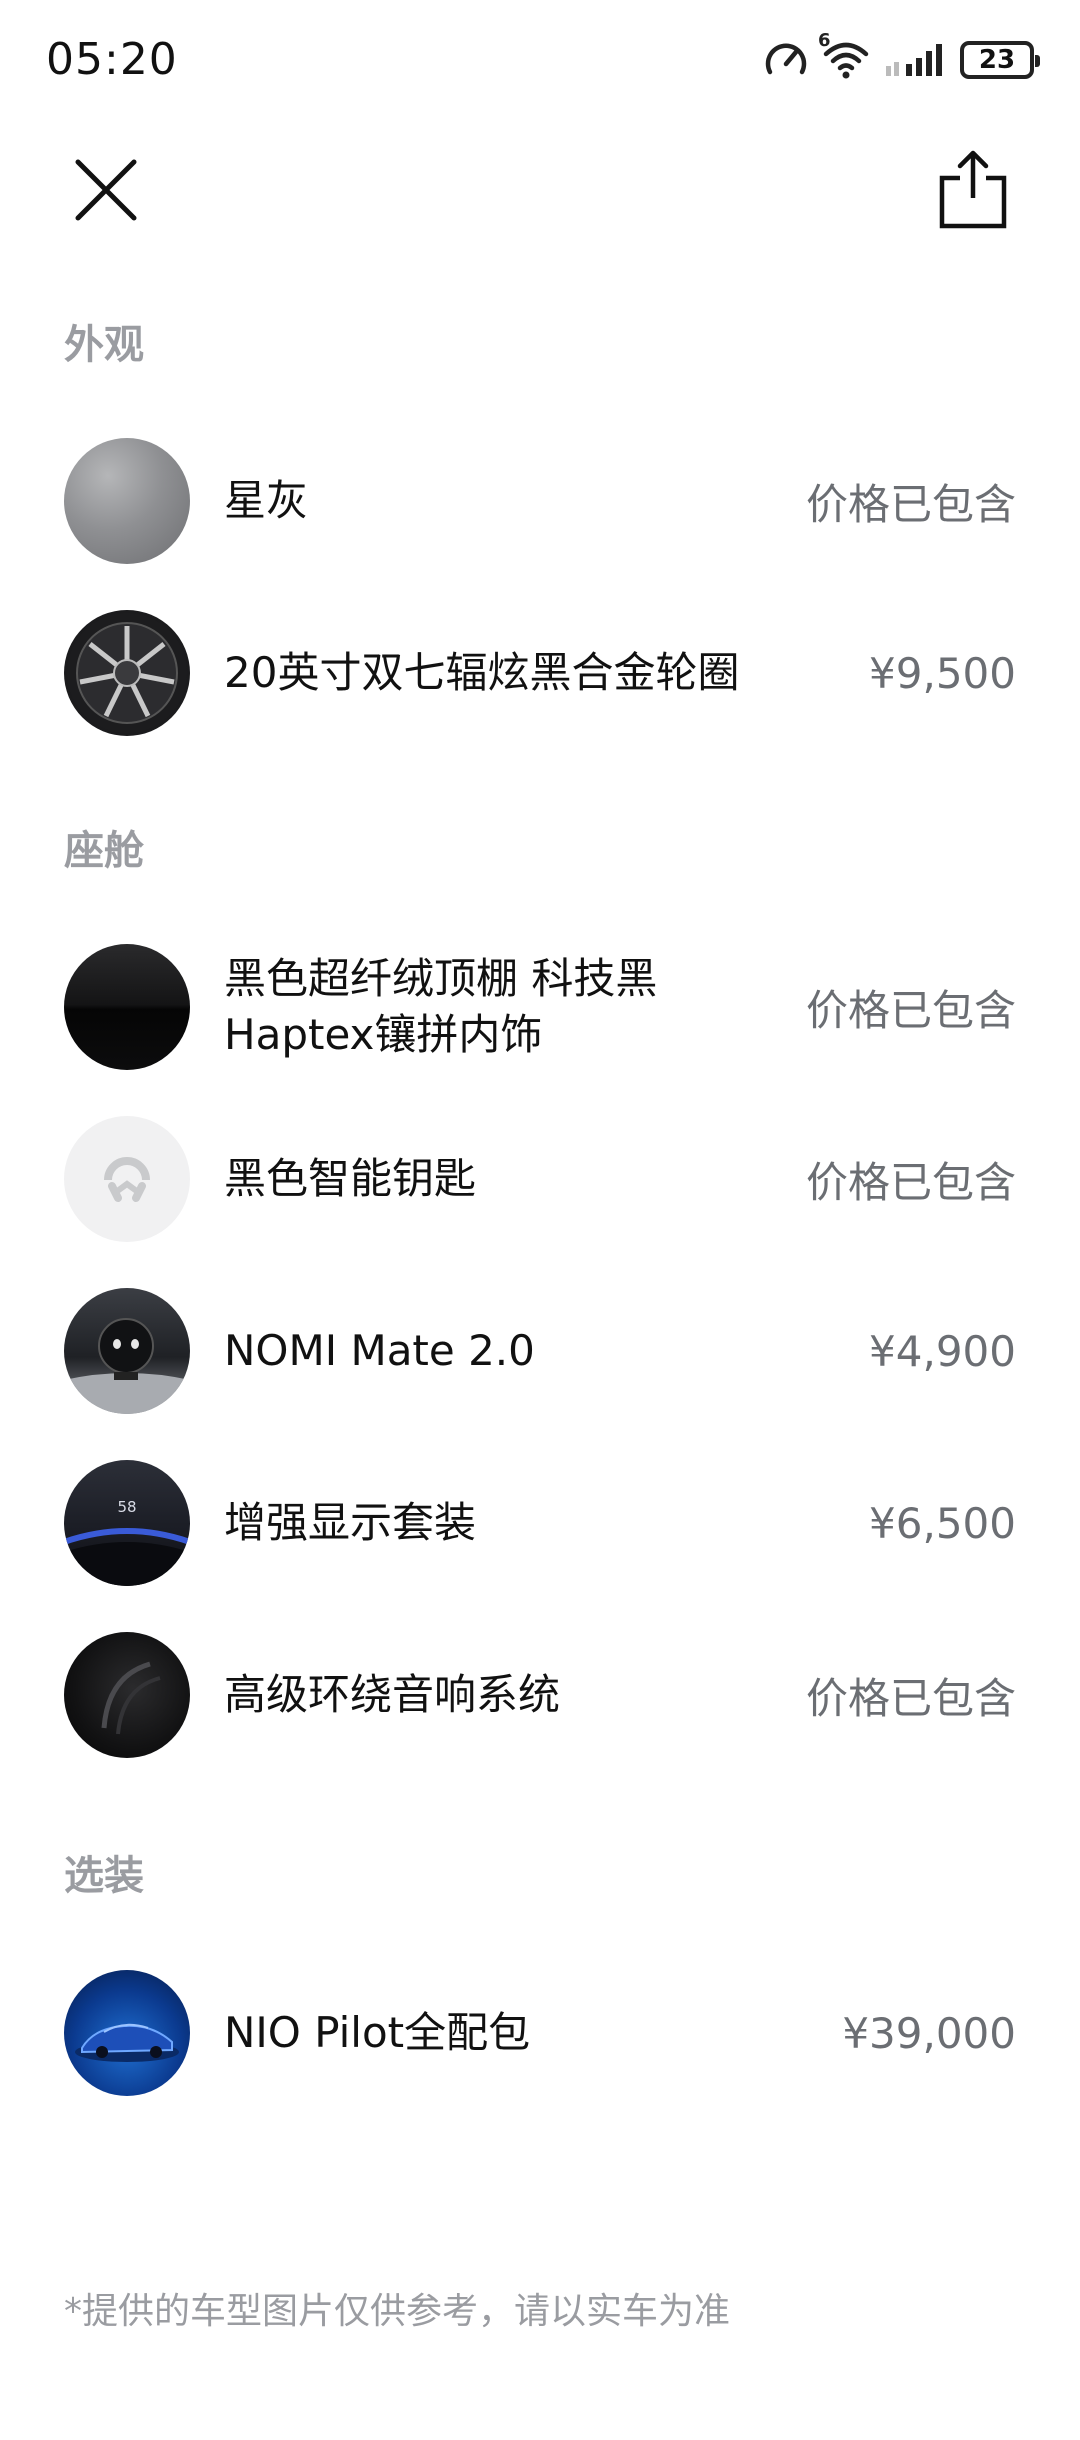 The image size is (1080, 2440). I want to click on nio-logo-icon, so click(127, 1179).